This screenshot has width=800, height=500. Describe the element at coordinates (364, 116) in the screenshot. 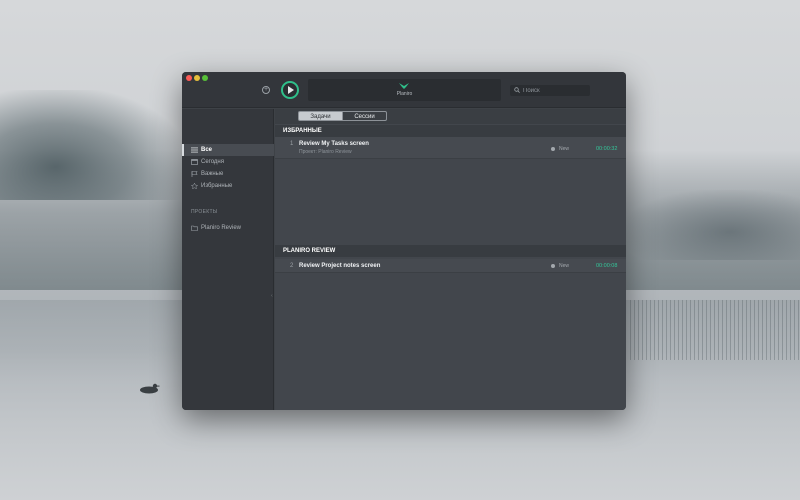

I see `tab-sessions: Сессии` at that location.